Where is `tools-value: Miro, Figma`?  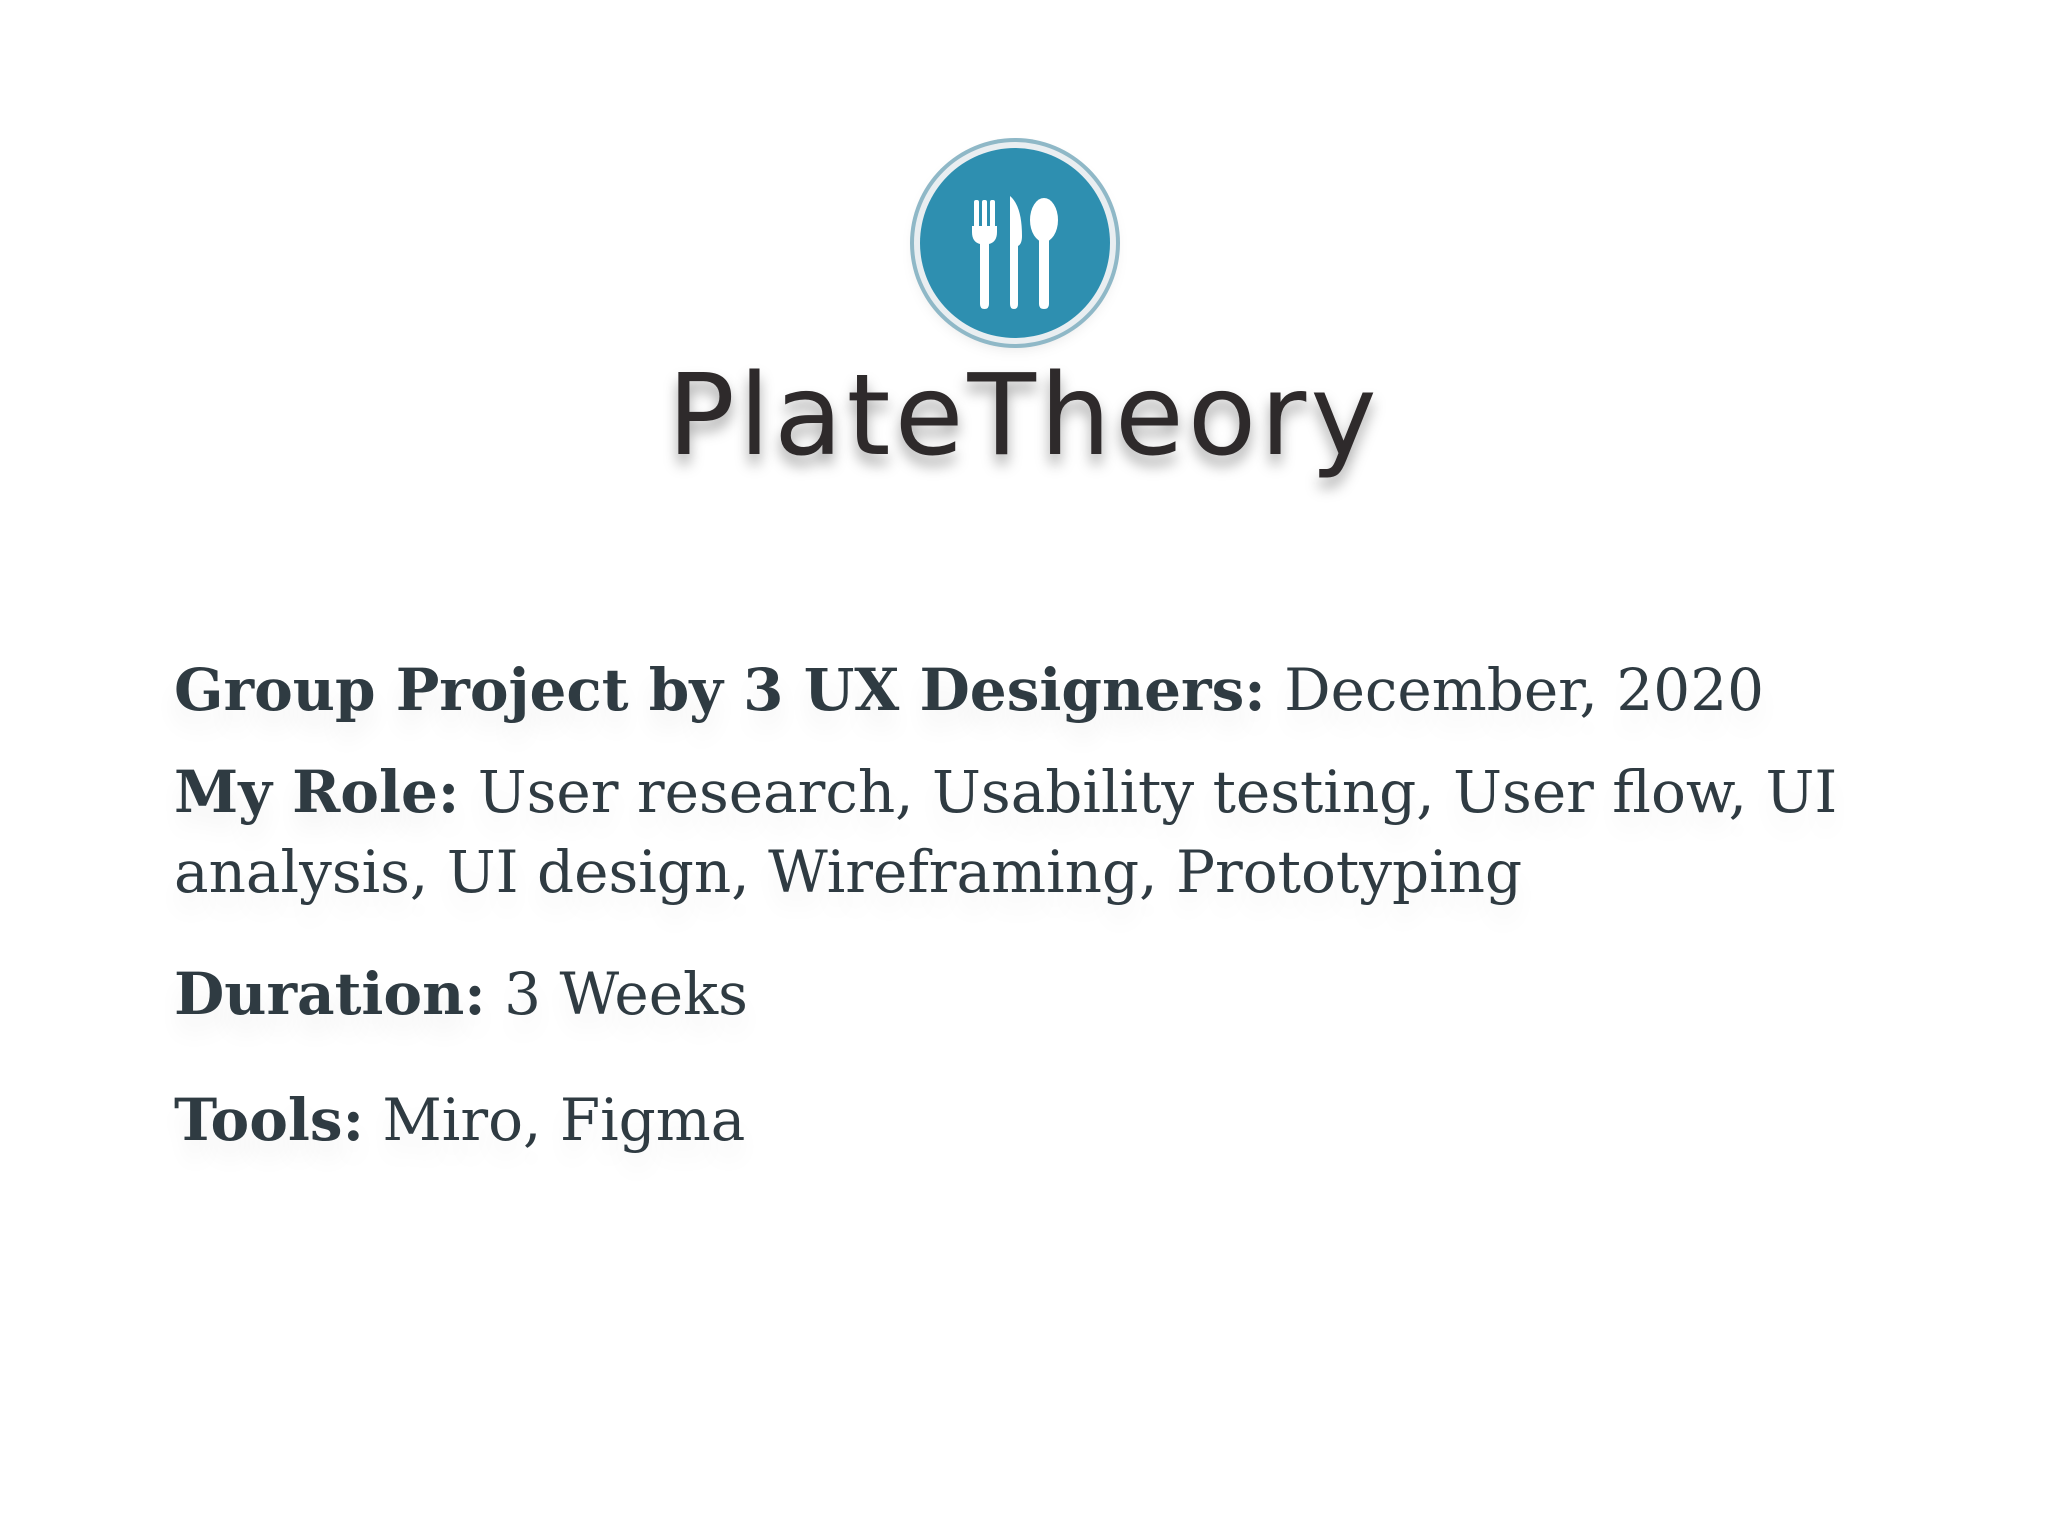 tools-value: Miro, Figma is located at coordinates (564, 1120).